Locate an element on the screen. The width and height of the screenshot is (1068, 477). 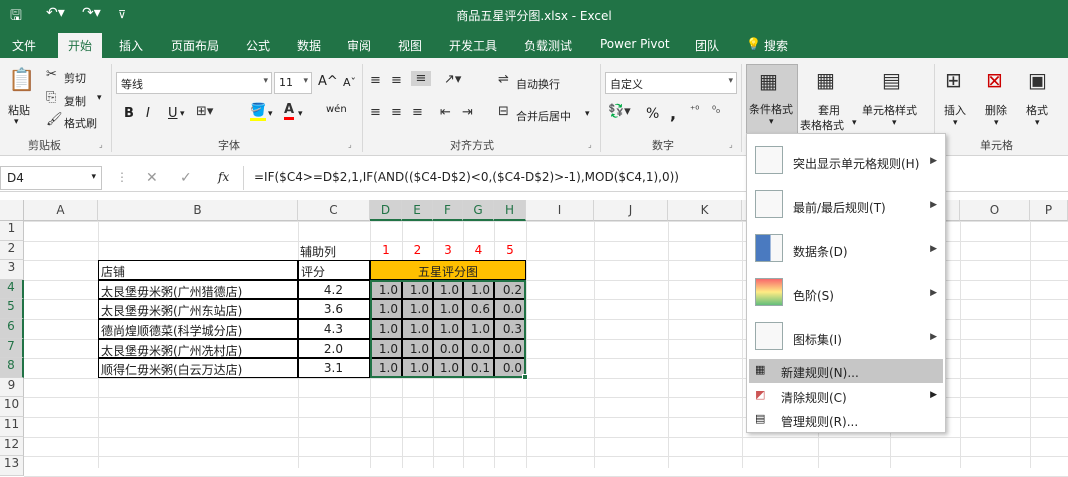
tab-review: 审阅 is located at coordinates (359, 45).